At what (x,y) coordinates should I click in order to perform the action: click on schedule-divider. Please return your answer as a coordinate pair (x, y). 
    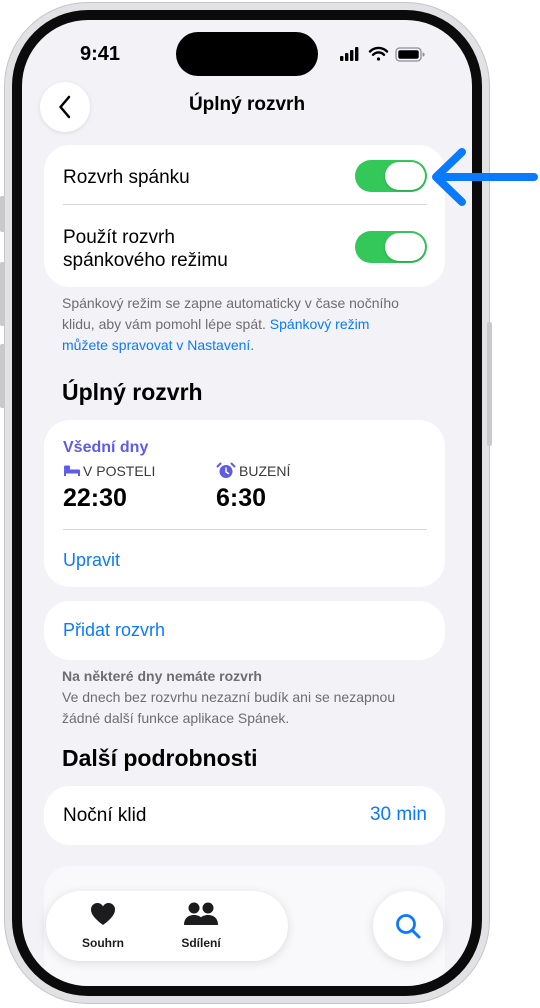
    Looking at the image, I should click on (245, 529).